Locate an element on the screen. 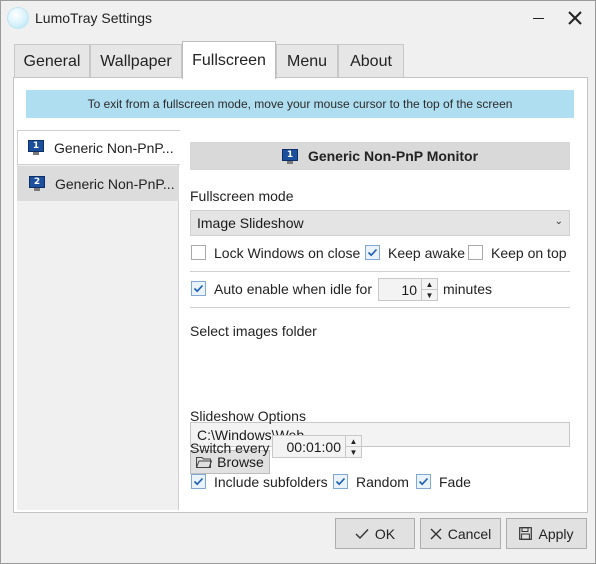 The width and height of the screenshot is (596, 564). images-folder-label: Select images folder is located at coordinates (253, 331).